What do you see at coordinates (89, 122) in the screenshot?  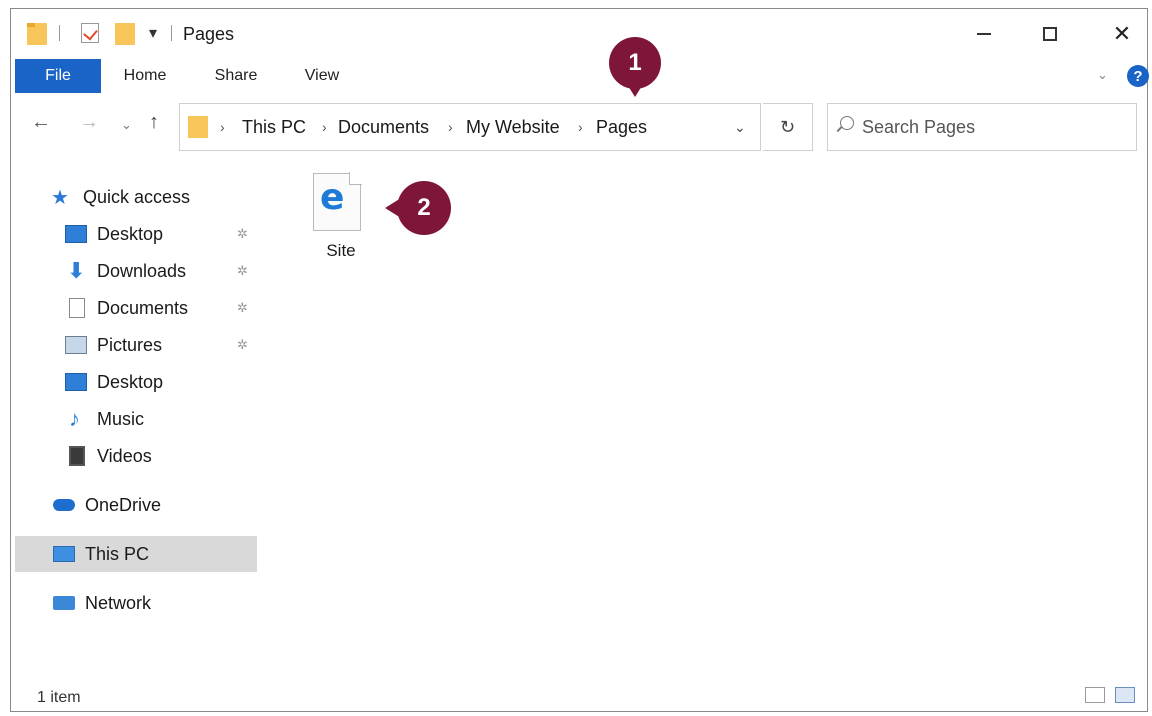 I see `forward-button: →` at bounding box center [89, 122].